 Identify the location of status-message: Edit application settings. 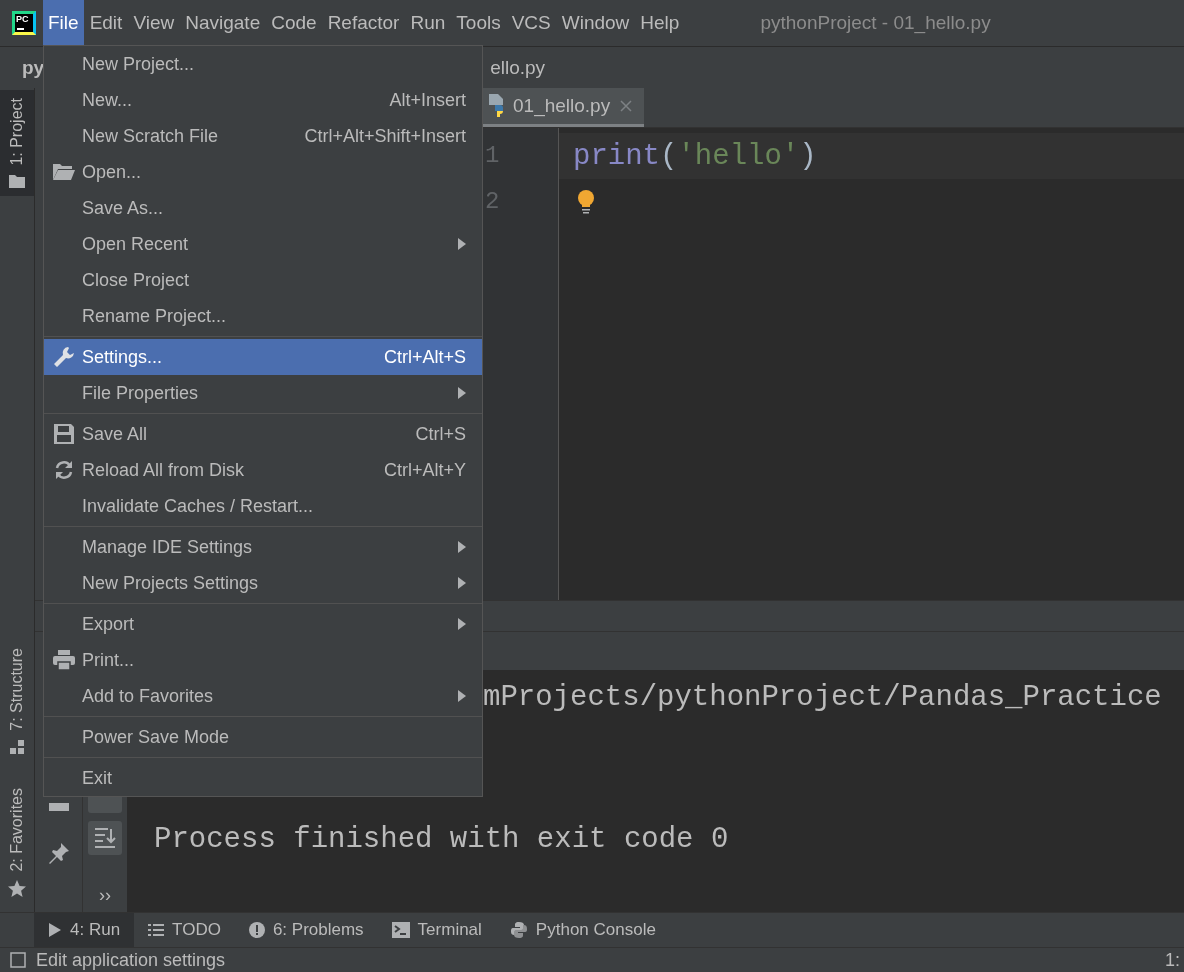
(131, 960).